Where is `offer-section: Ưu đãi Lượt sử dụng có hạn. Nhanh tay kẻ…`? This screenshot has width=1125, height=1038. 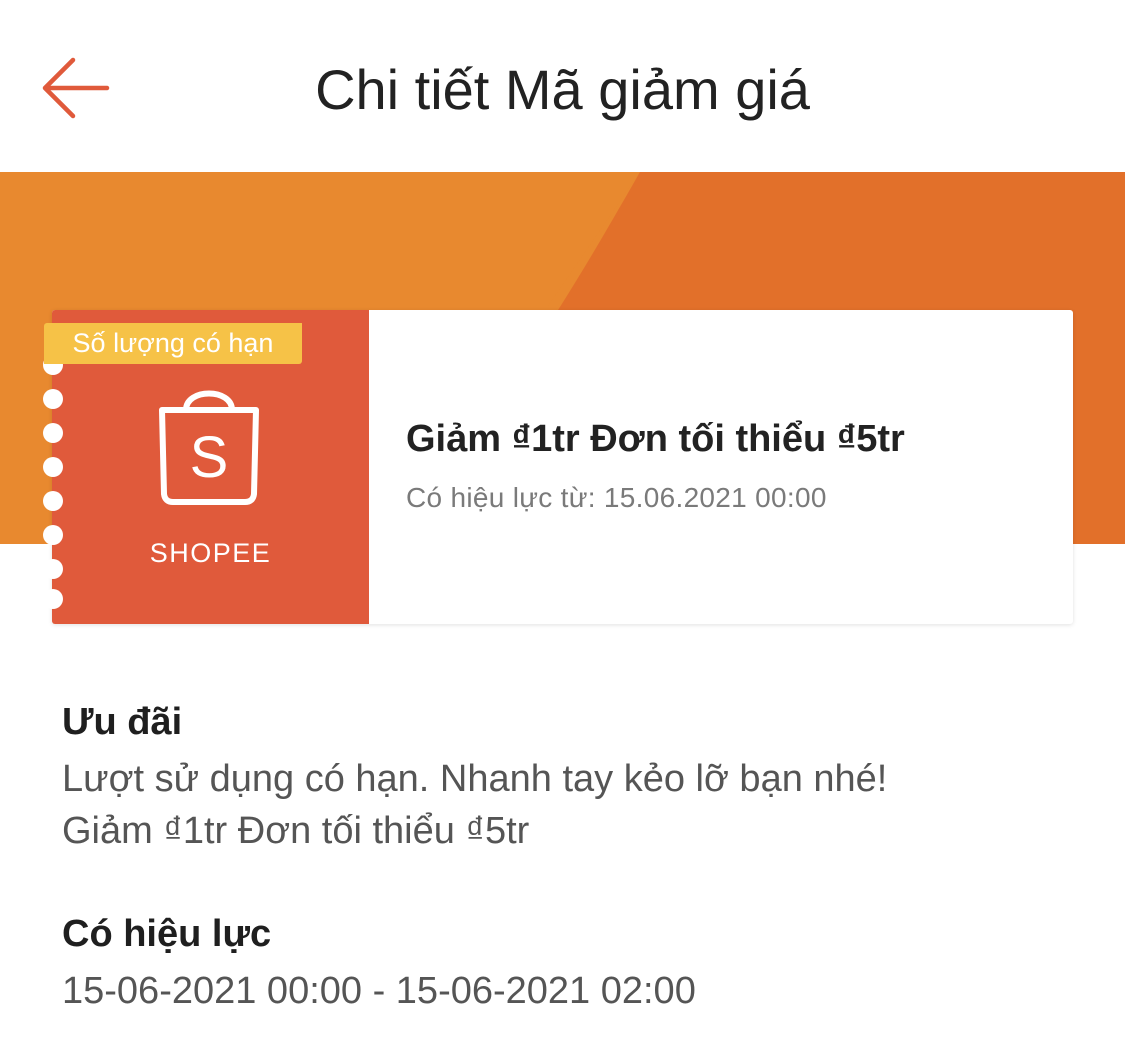 offer-section: Ưu đãi Lượt sử dụng có hạn. Nhanh tay kẻ… is located at coordinates (567, 777).